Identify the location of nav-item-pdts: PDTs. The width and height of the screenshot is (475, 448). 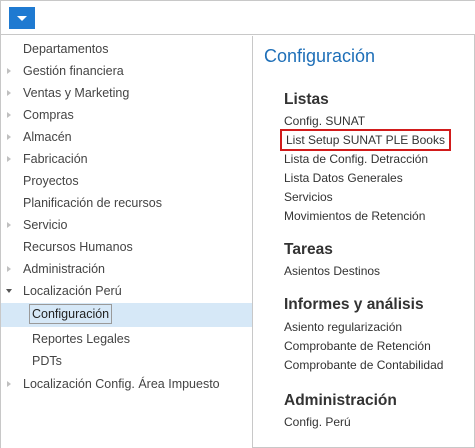
(126, 361).